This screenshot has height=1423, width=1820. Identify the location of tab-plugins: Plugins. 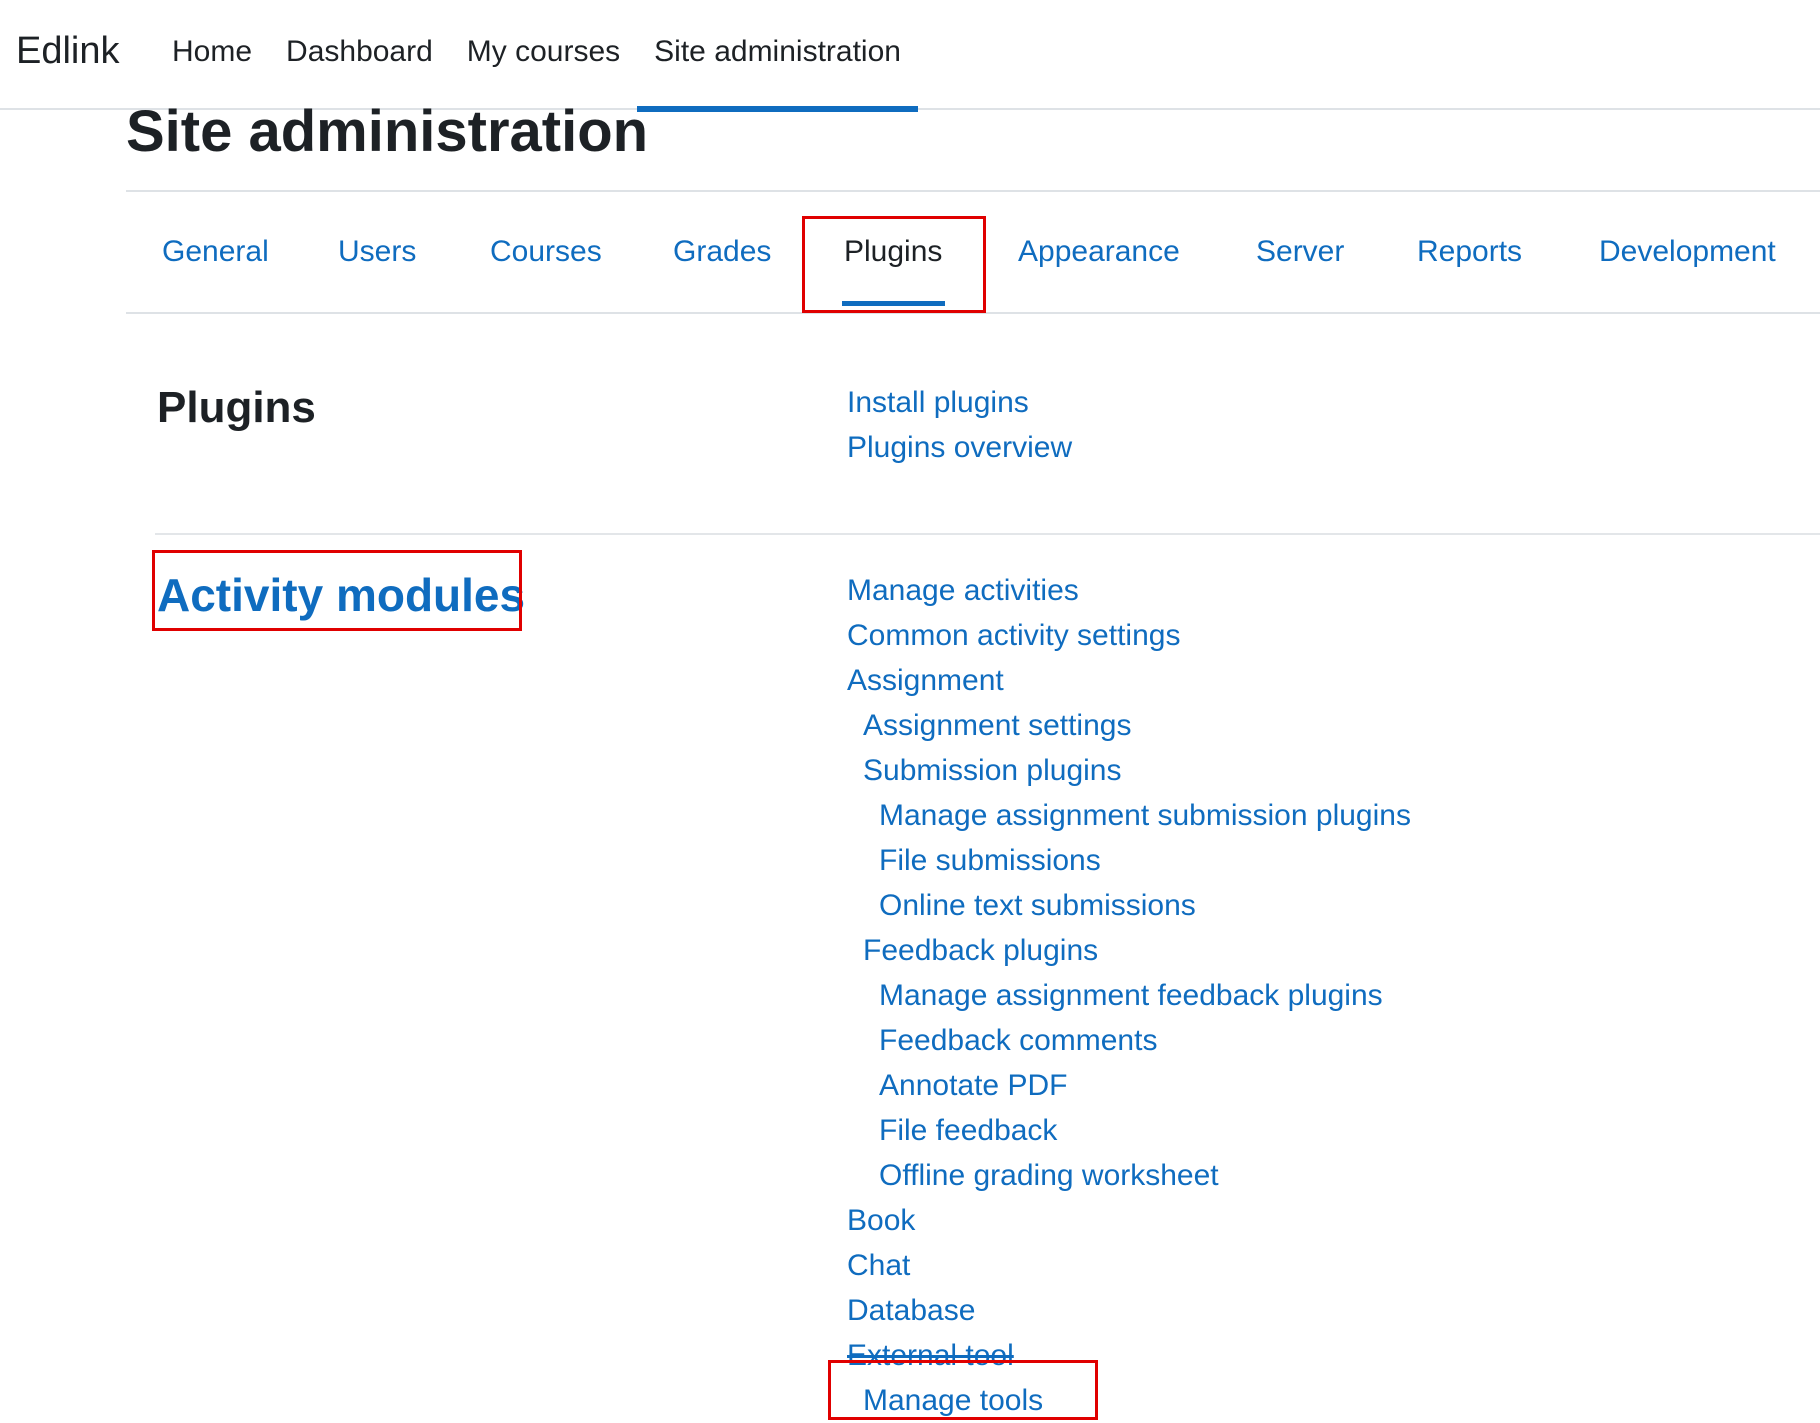
(893, 252).